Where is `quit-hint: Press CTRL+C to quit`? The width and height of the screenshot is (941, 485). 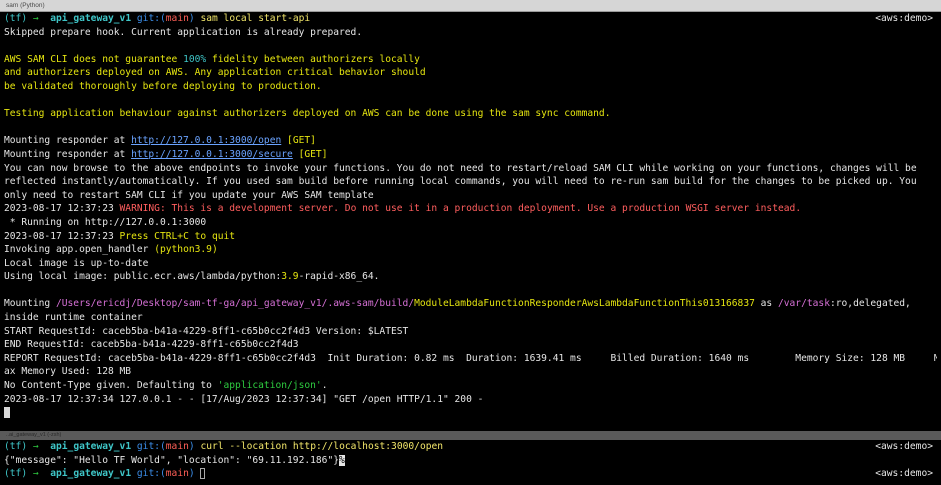 quit-hint: Press CTRL+C to quit is located at coordinates (177, 236).